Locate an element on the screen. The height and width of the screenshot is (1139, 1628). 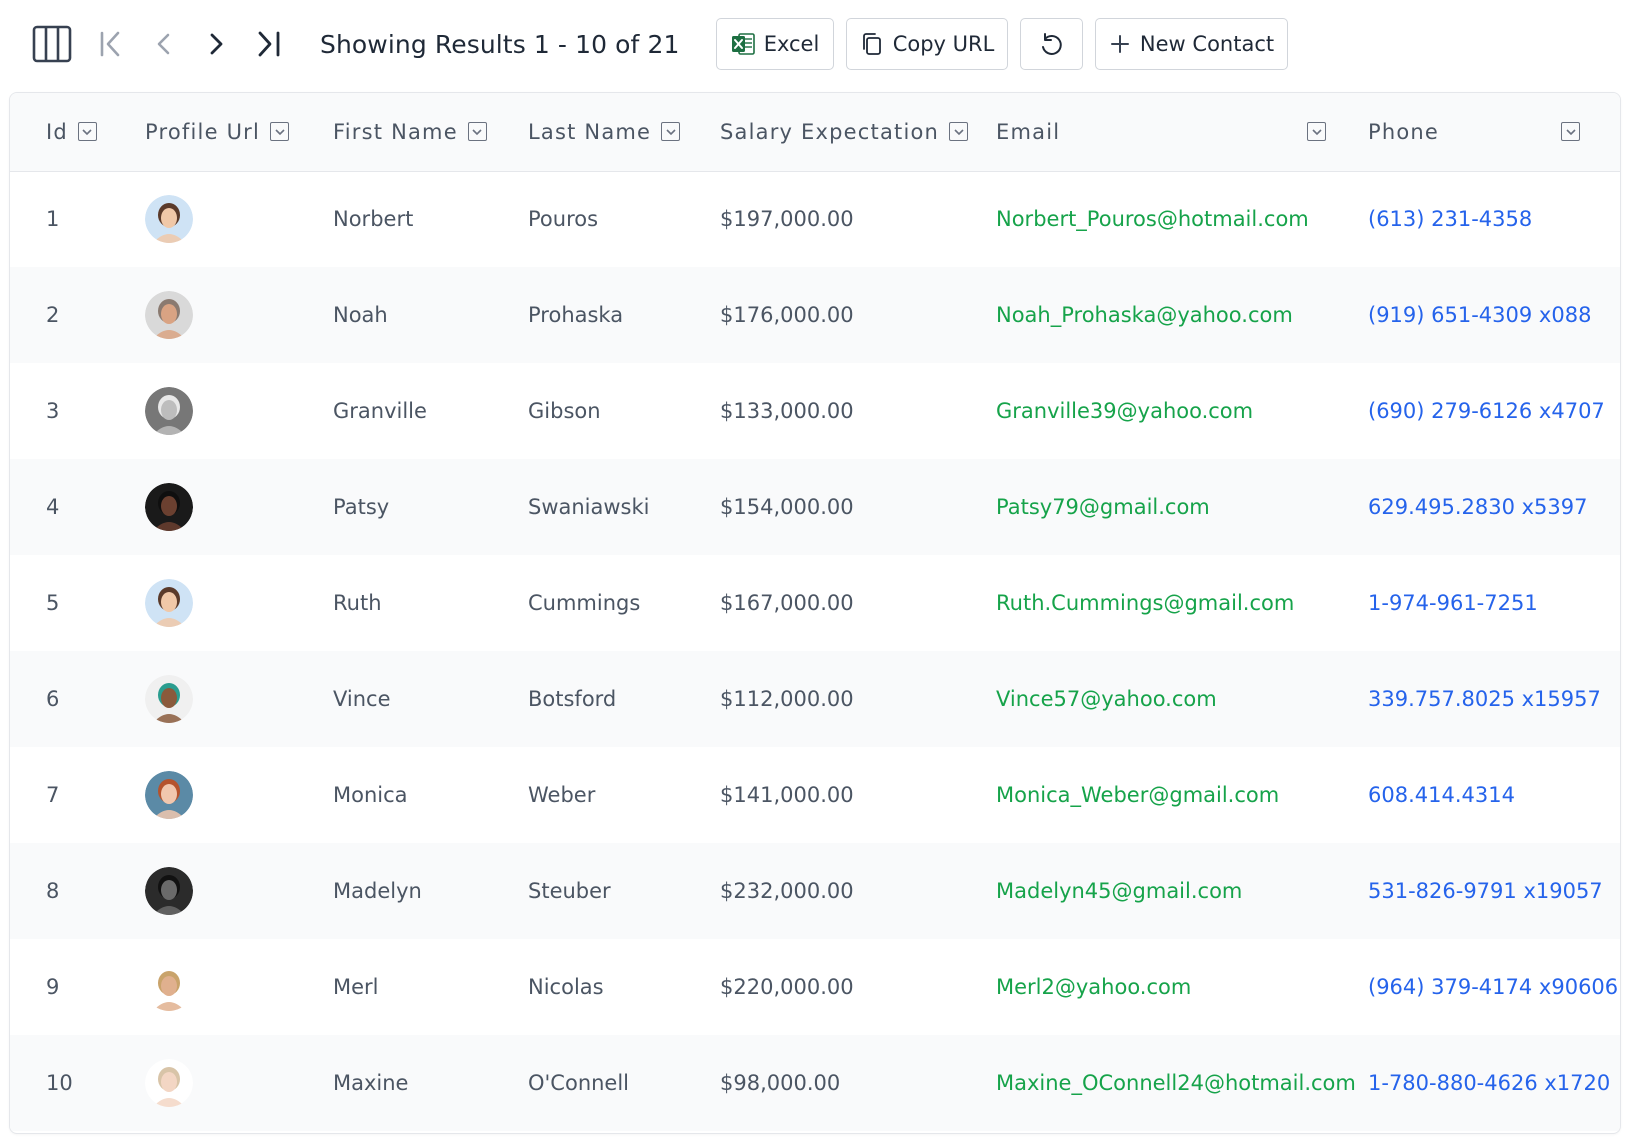
previous-page-button is located at coordinates (164, 44).